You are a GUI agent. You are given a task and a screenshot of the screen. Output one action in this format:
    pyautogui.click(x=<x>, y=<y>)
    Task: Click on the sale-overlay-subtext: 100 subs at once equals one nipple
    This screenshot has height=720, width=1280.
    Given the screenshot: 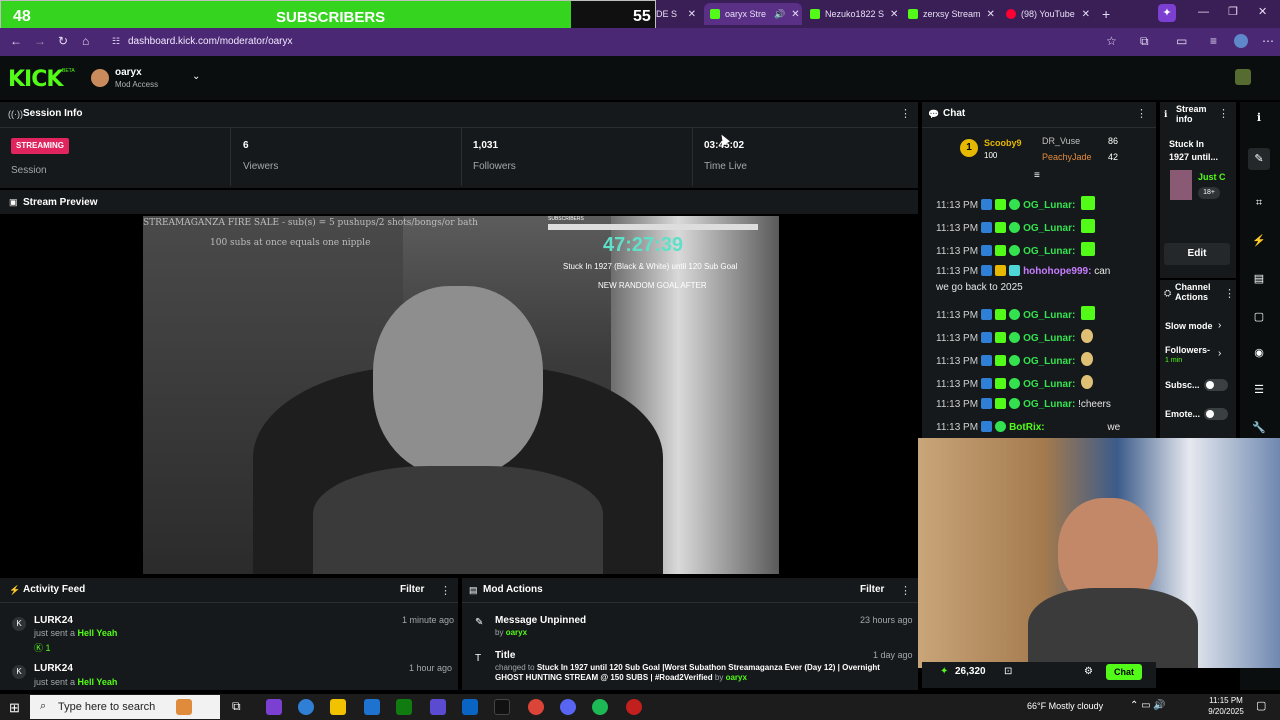 What is the action you would take?
    pyautogui.click(x=290, y=243)
    